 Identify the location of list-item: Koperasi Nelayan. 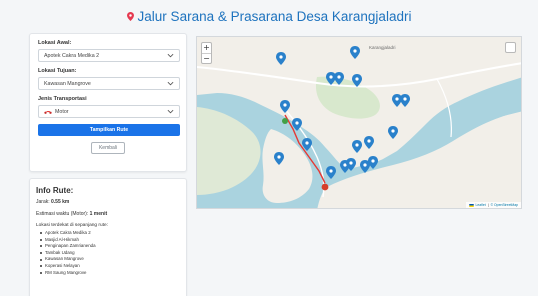
(110, 266).